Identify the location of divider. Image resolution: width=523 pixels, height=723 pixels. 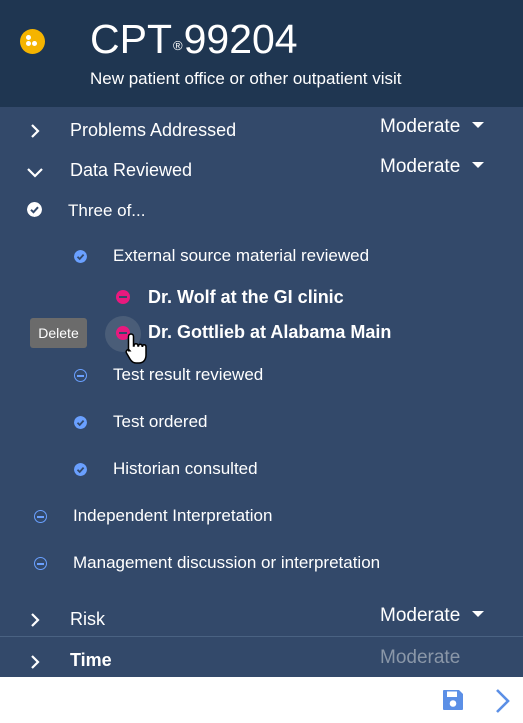
(261, 636).